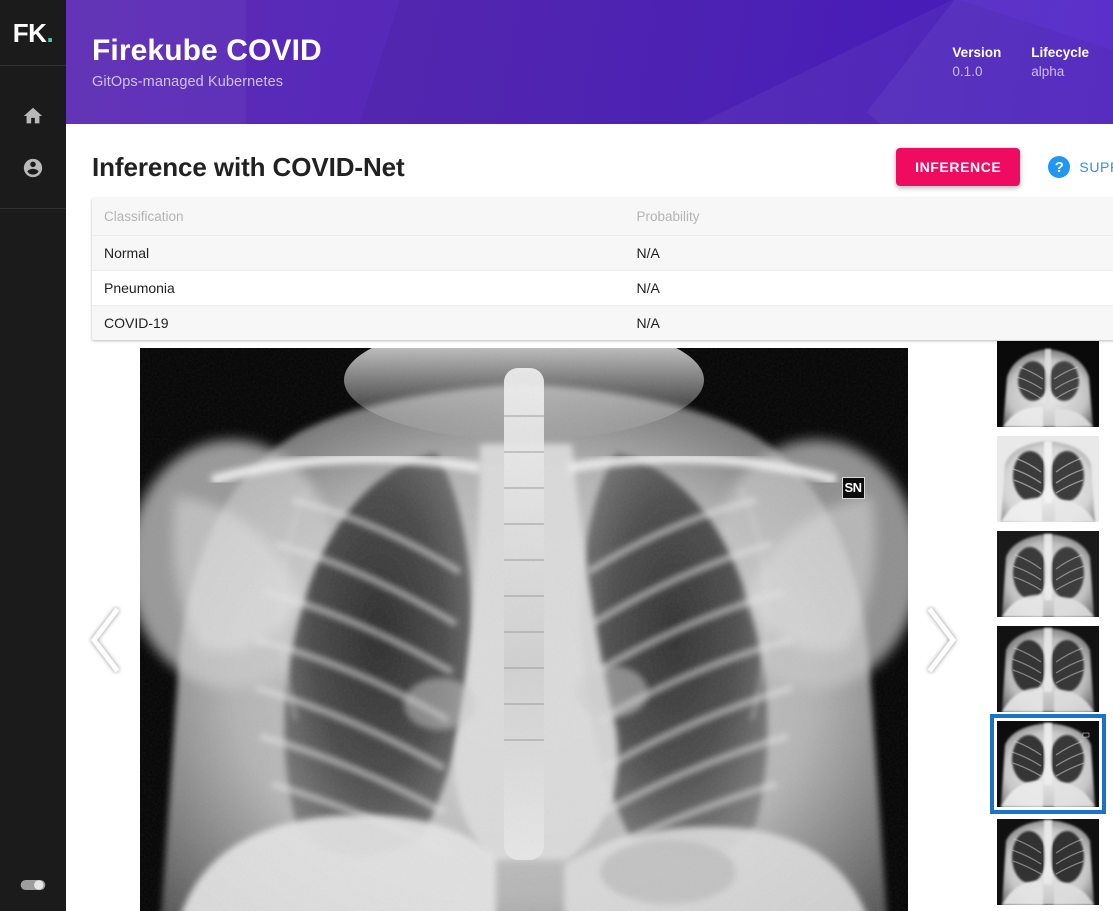  I want to click on carousel-next-button, so click(941, 640).